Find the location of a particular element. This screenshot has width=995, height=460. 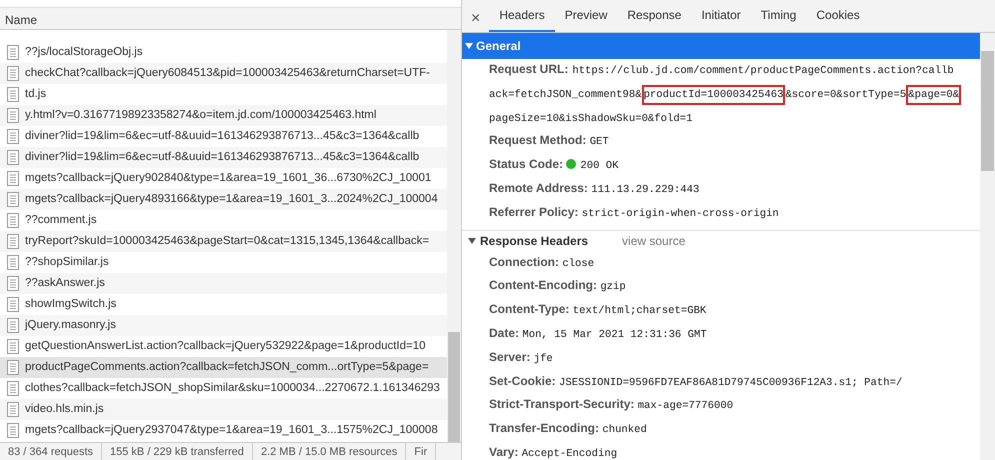

request-row: getQuestionAnswerList.action?callback=jQuery532922&page=1&productId=10 is located at coordinates (223, 346).